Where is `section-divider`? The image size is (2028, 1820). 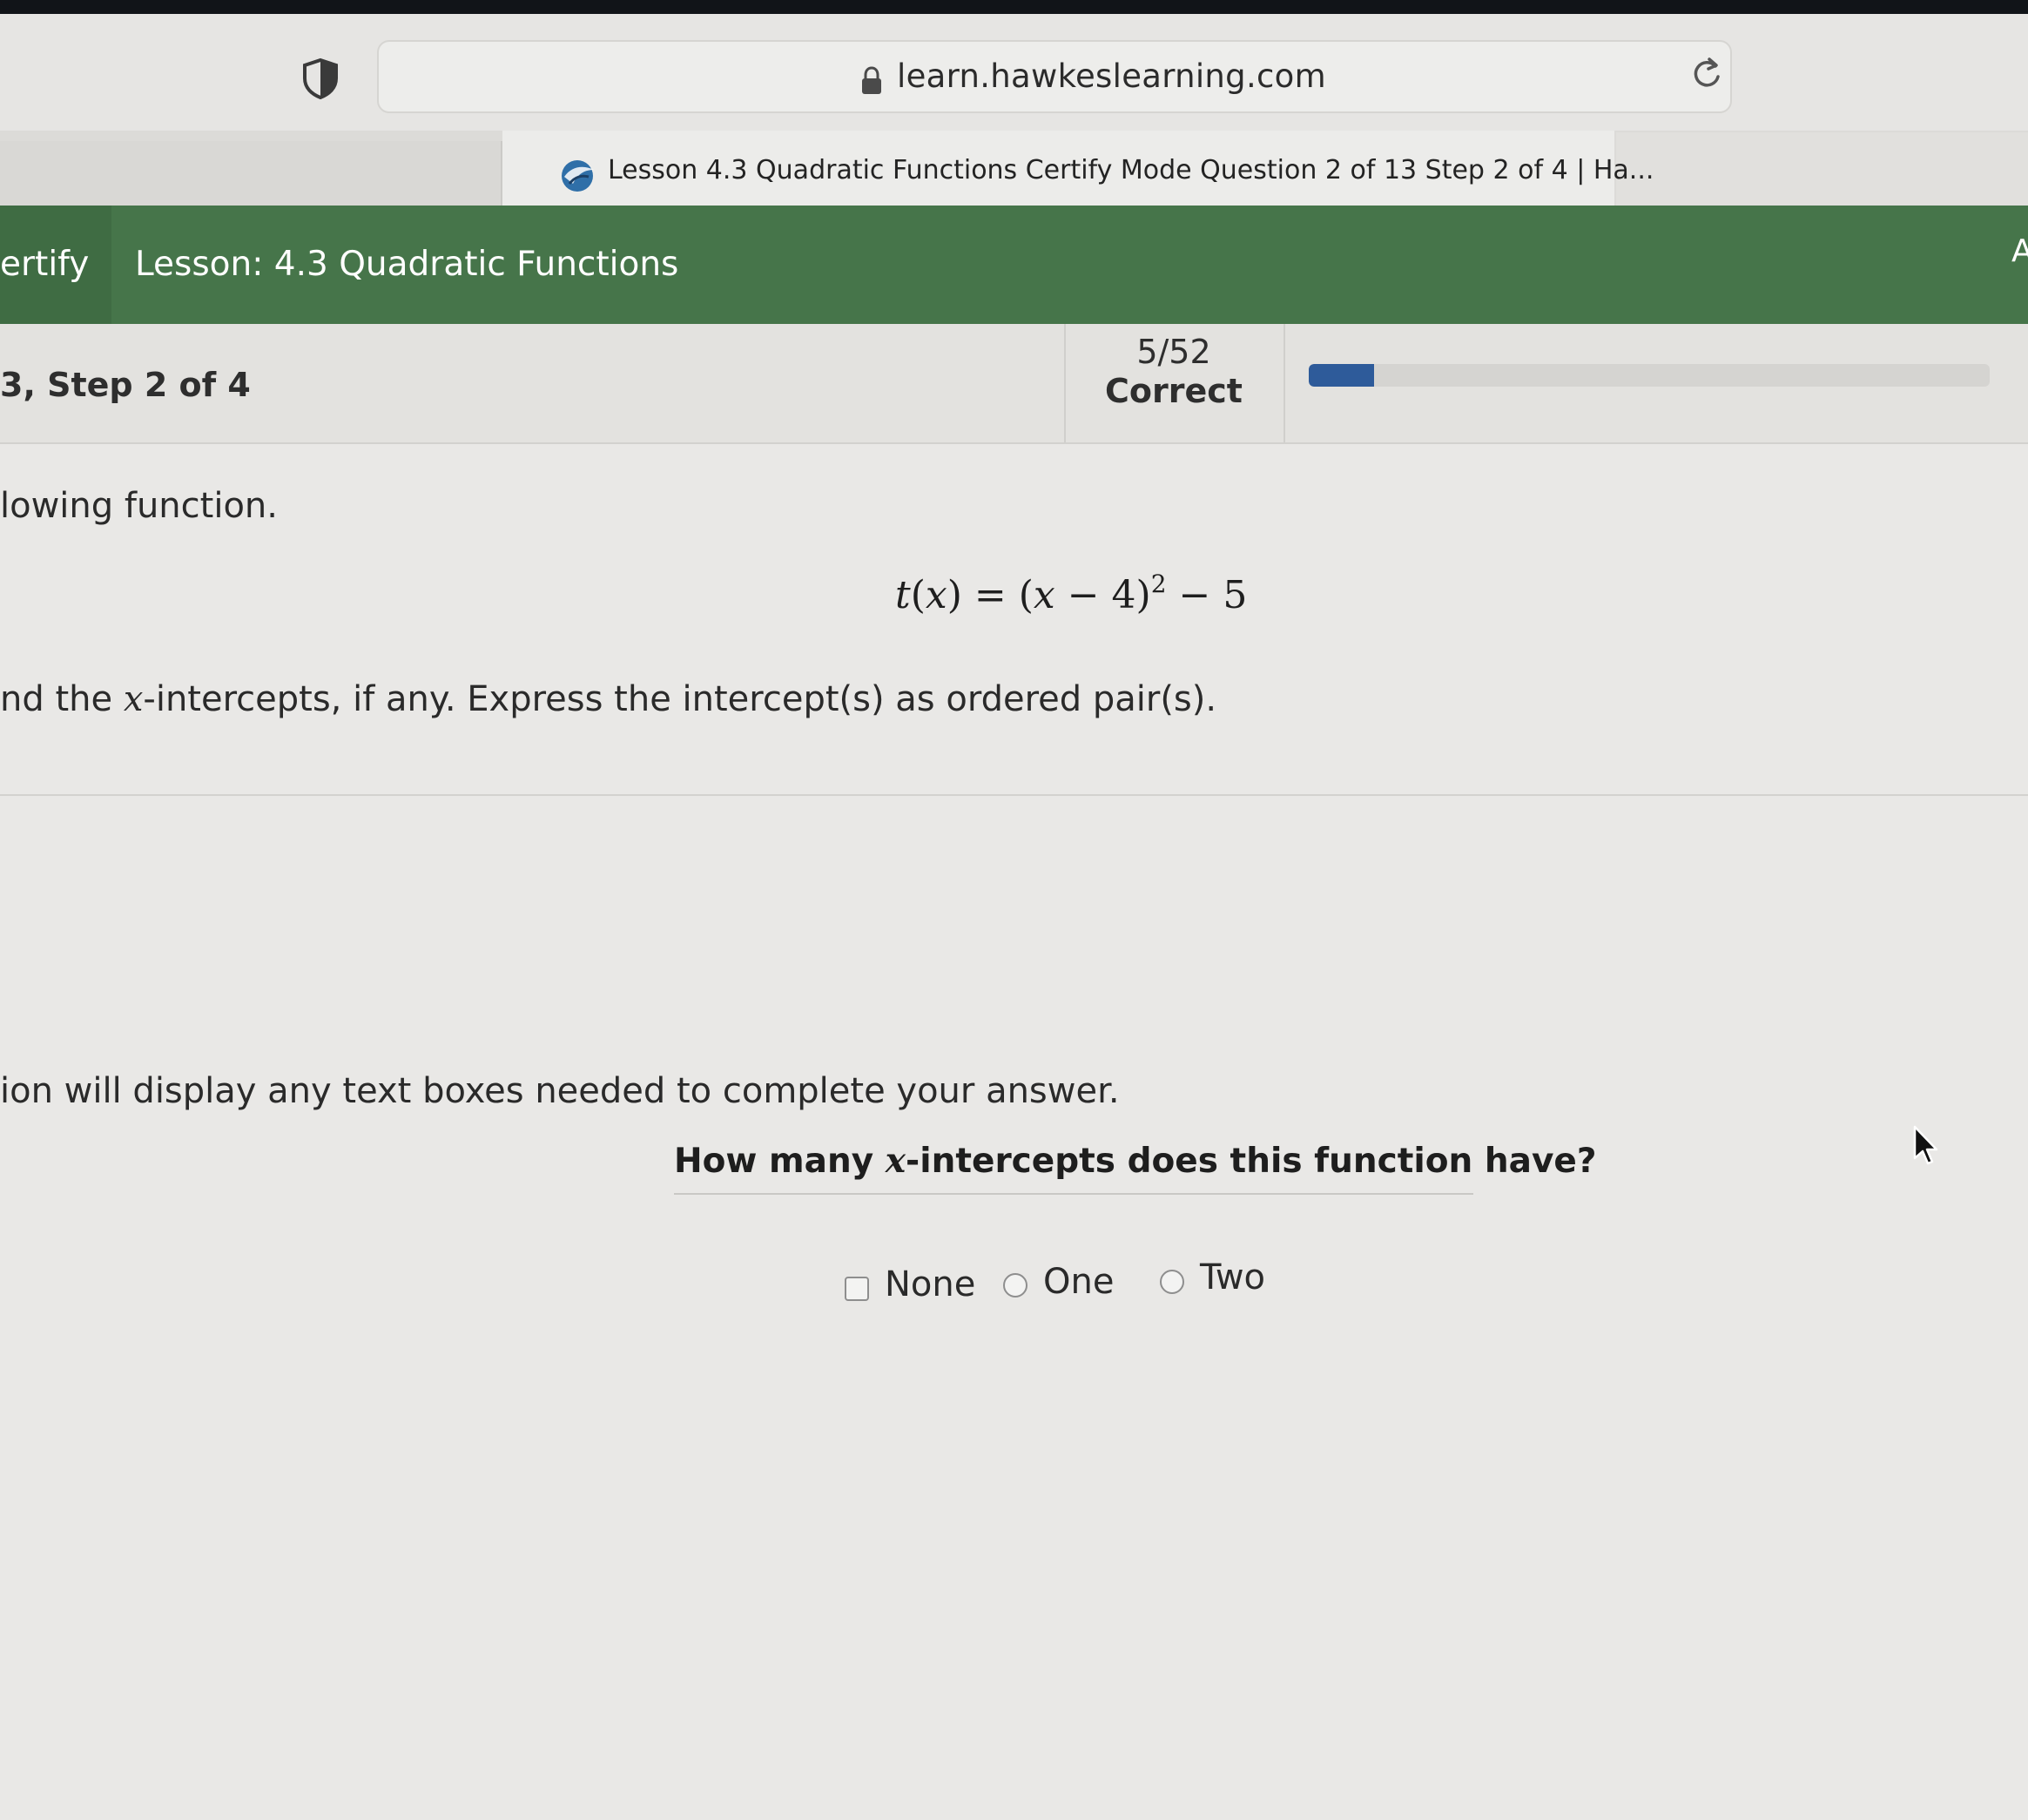
section-divider is located at coordinates (1014, 795).